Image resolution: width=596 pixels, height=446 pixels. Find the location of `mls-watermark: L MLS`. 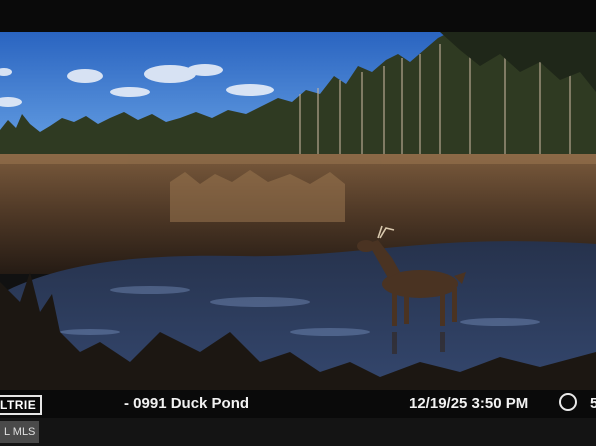

mls-watermark: L MLS is located at coordinates (20, 432).